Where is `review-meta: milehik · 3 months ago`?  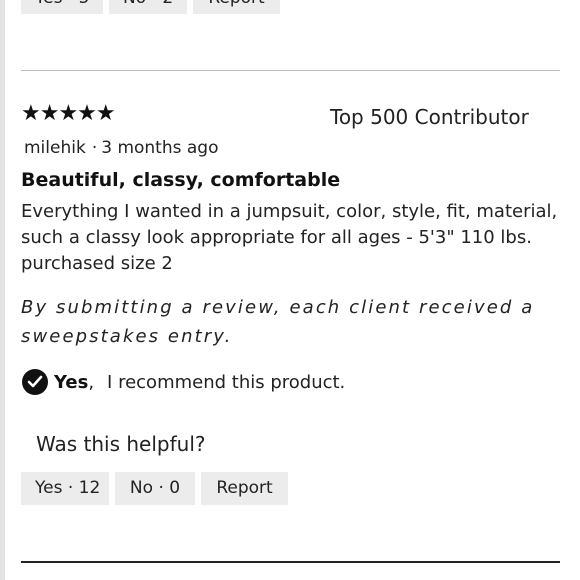 review-meta: milehik · 3 months ago is located at coordinates (121, 148).